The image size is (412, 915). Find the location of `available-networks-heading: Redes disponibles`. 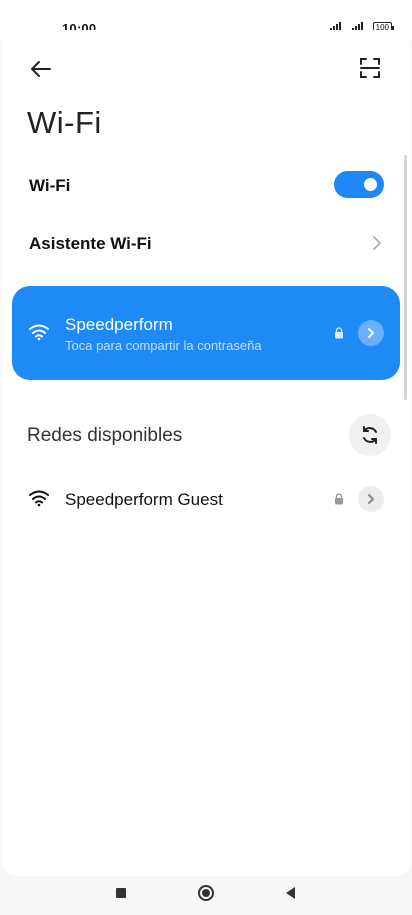

available-networks-heading: Redes disponibles is located at coordinates (105, 435).